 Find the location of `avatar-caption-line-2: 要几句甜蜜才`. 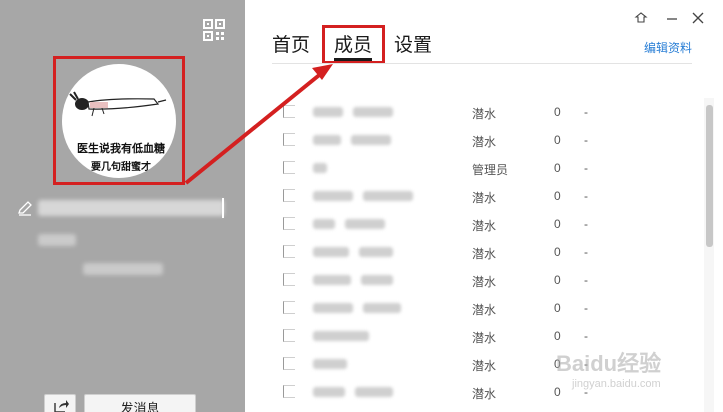

avatar-caption-line-2: 要几句甜蜜才 is located at coordinates (121, 167).